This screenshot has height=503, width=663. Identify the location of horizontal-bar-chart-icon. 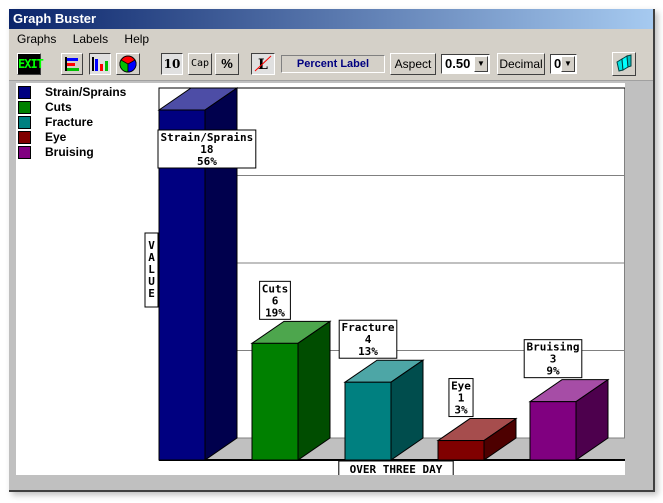
(72, 64).